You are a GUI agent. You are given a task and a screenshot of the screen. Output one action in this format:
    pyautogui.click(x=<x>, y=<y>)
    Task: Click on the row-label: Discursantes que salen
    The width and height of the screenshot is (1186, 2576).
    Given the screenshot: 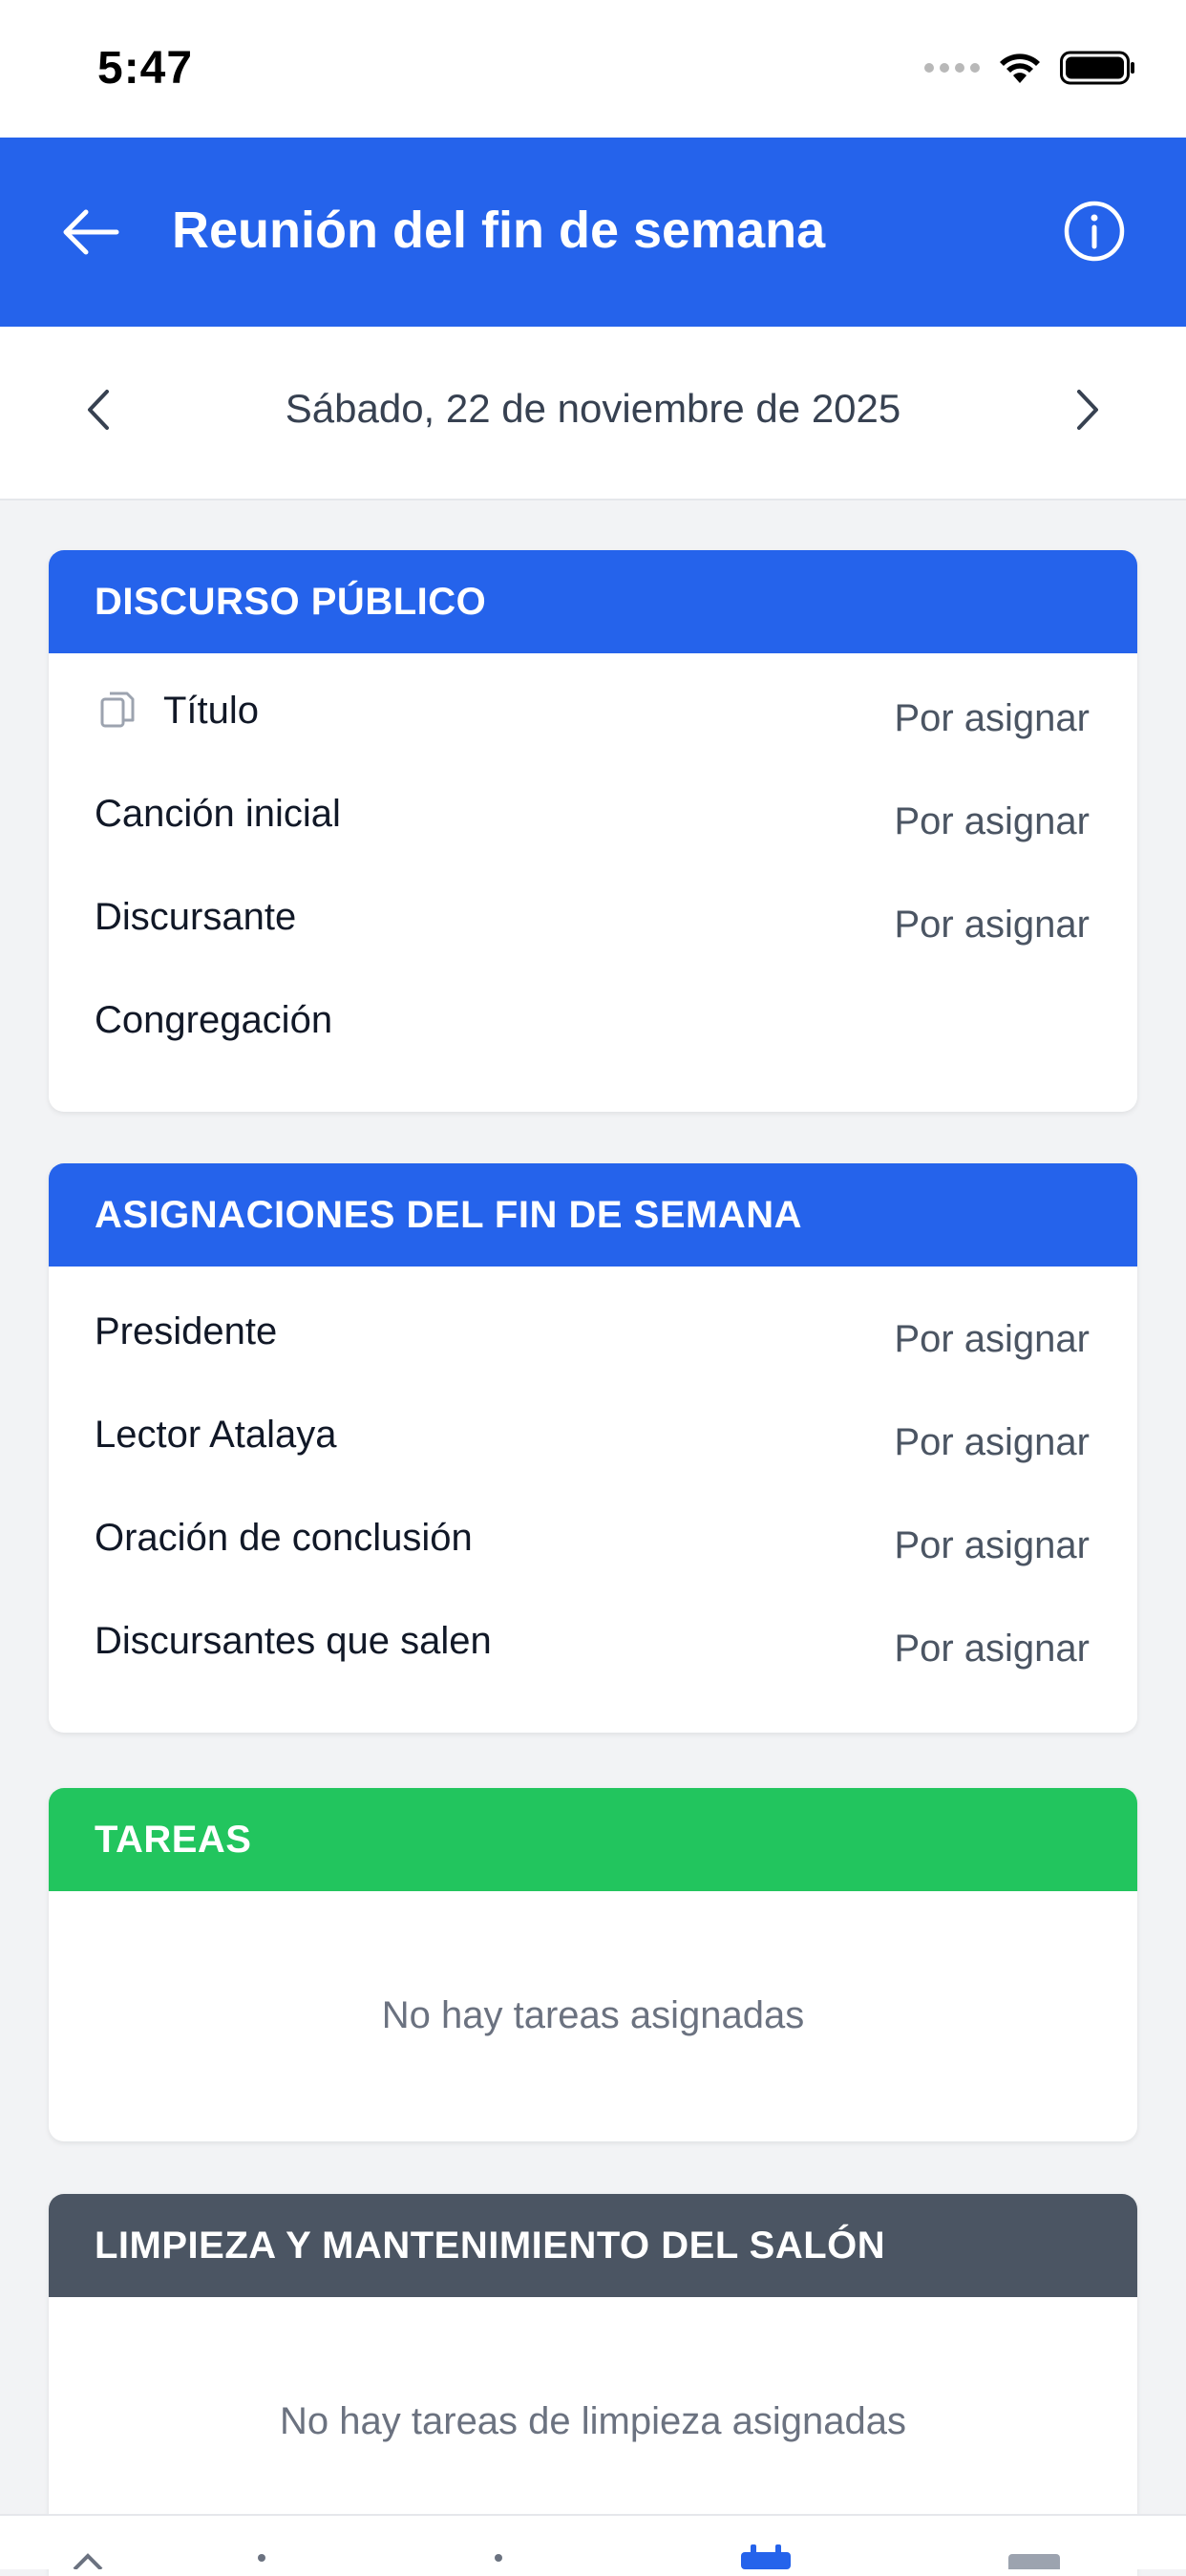 What is the action you would take?
    pyautogui.click(x=293, y=1641)
    